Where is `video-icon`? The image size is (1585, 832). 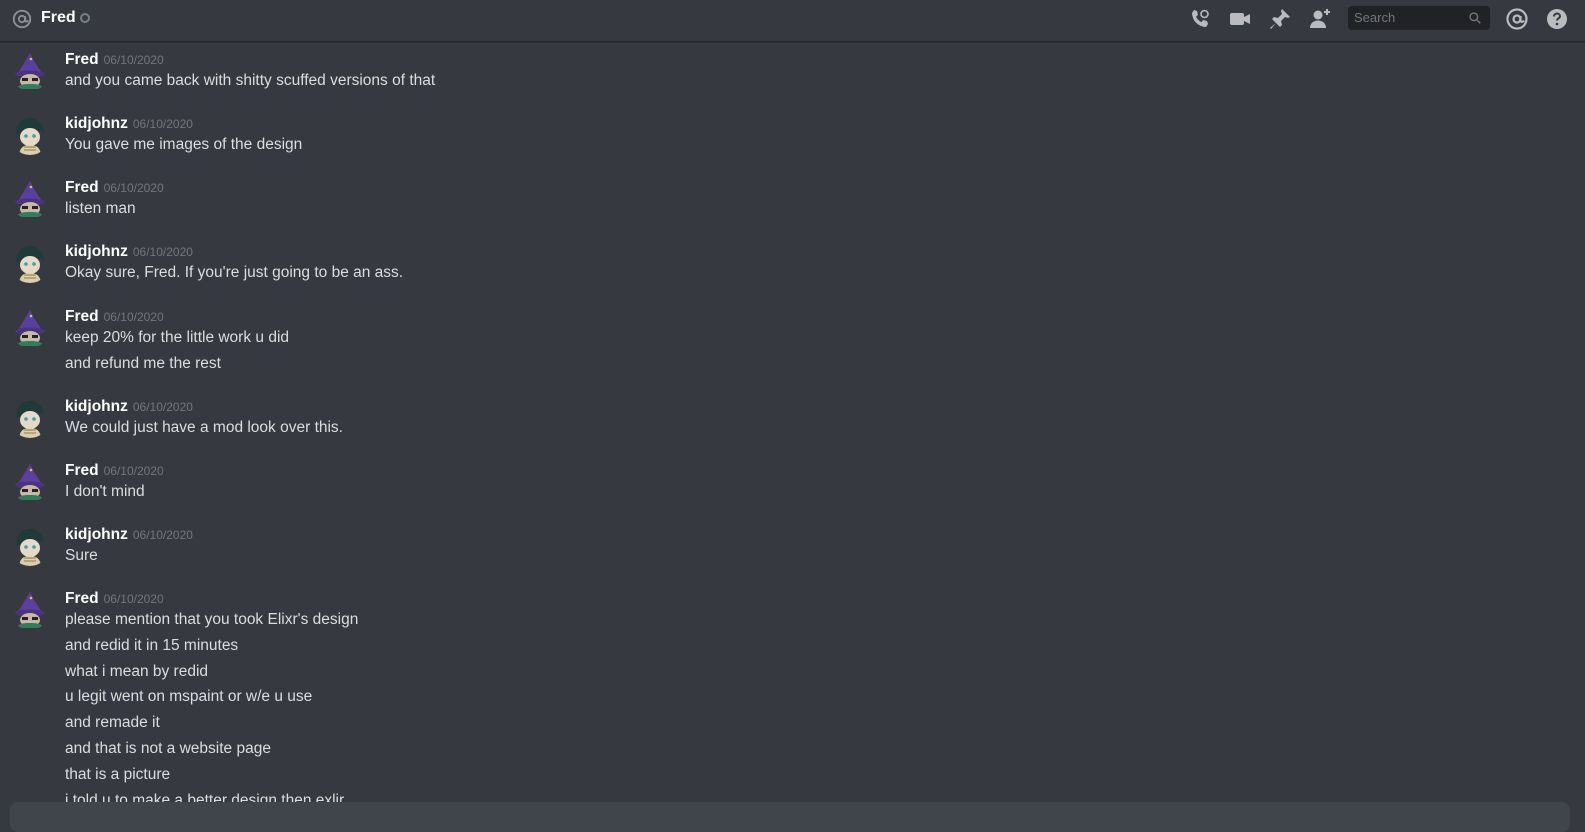 video-icon is located at coordinates (1240, 19).